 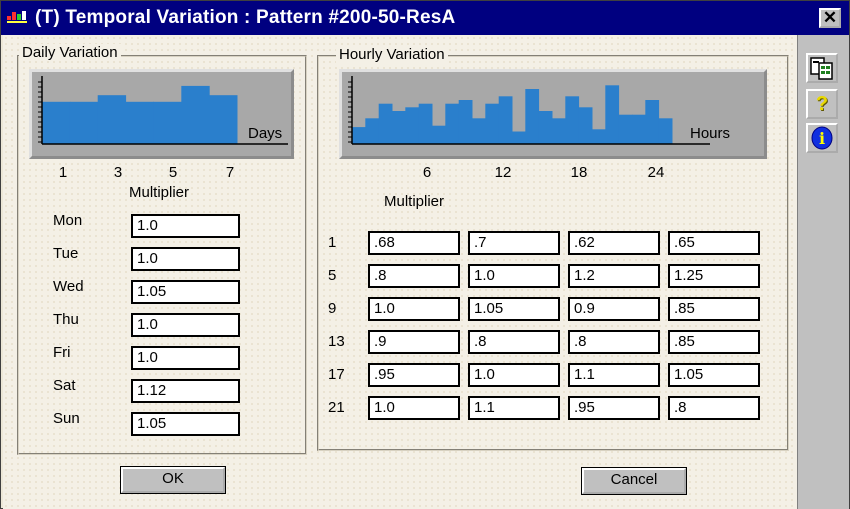 I want to click on copy-icon, so click(x=821, y=68).